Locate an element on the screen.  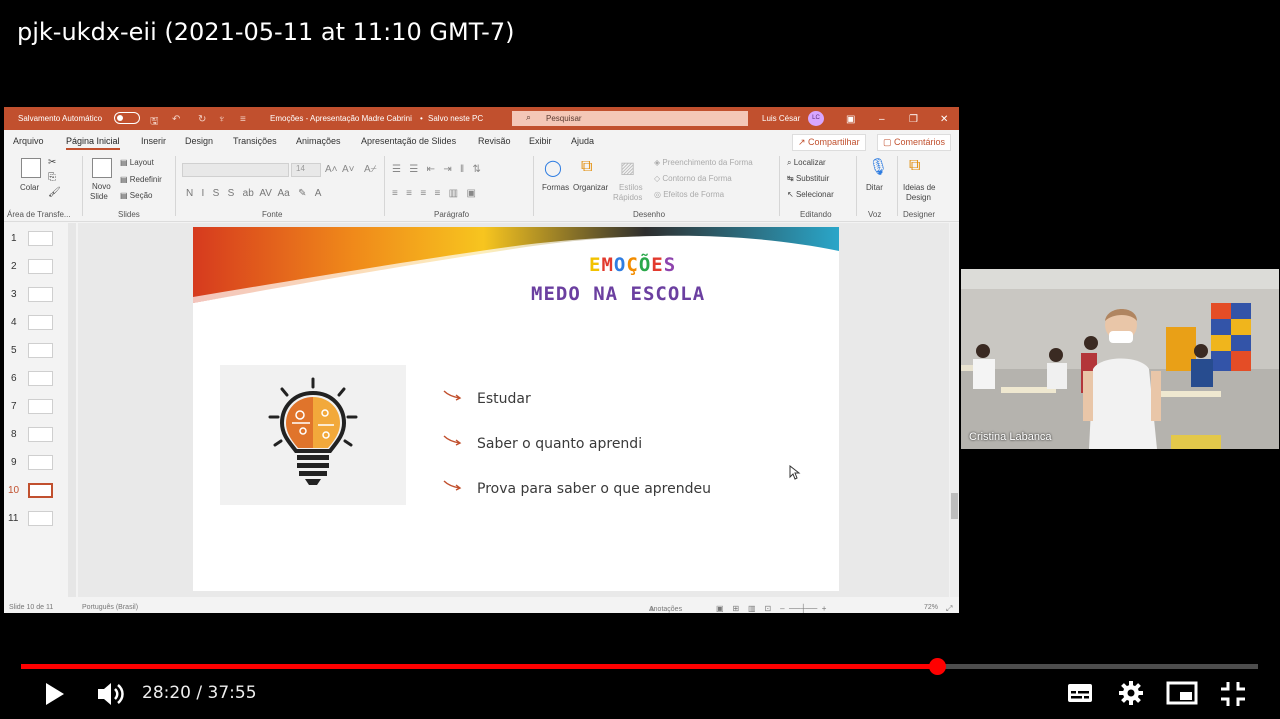
volume-icon is located at coordinates (111, 694).